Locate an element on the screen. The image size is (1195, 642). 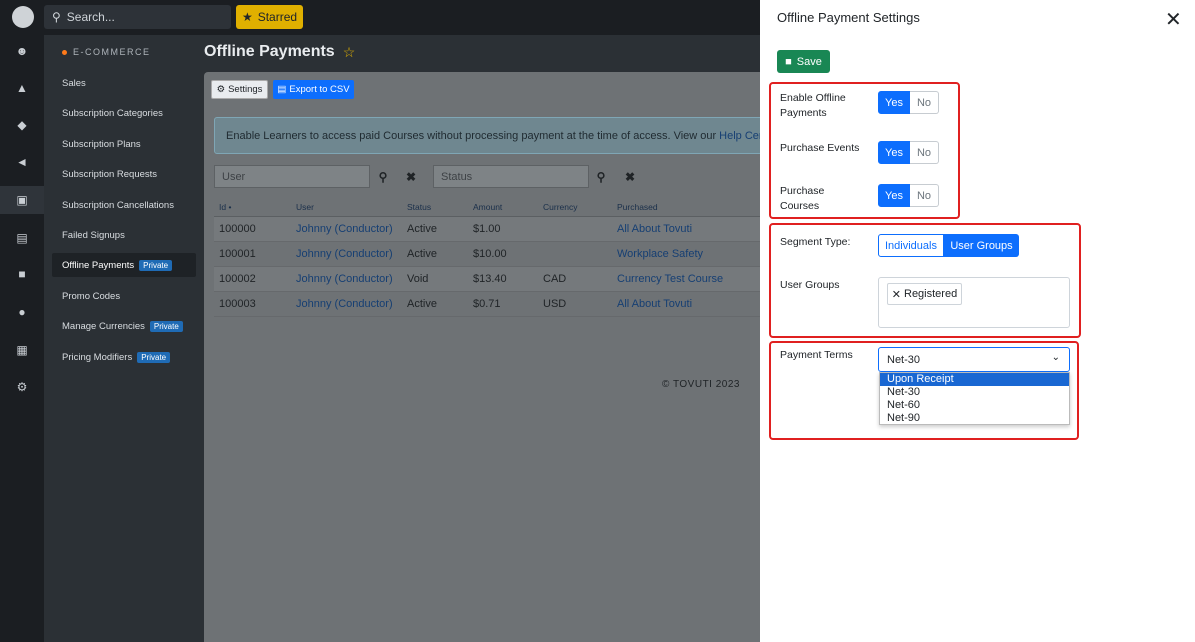
payment-terms-option: Net-60 is located at coordinates (974, 405).